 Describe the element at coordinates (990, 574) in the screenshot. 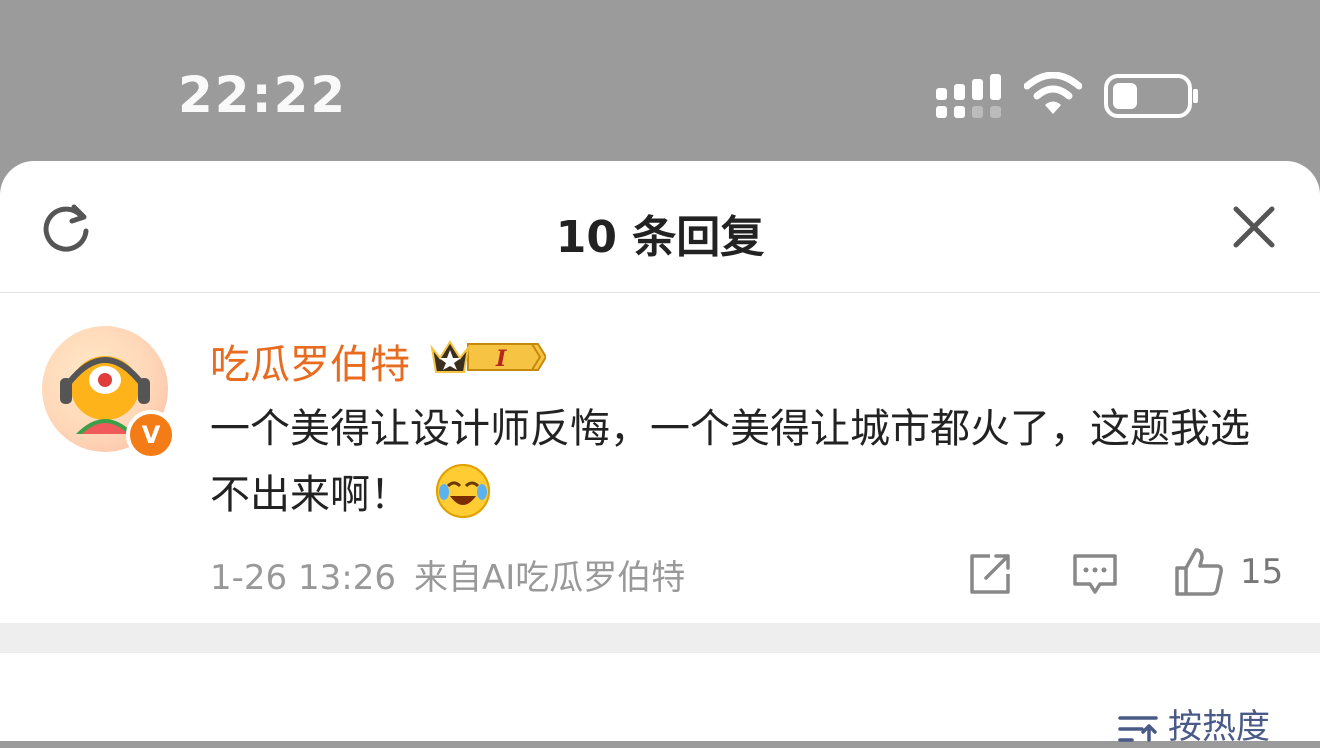

I see `share-icon` at that location.